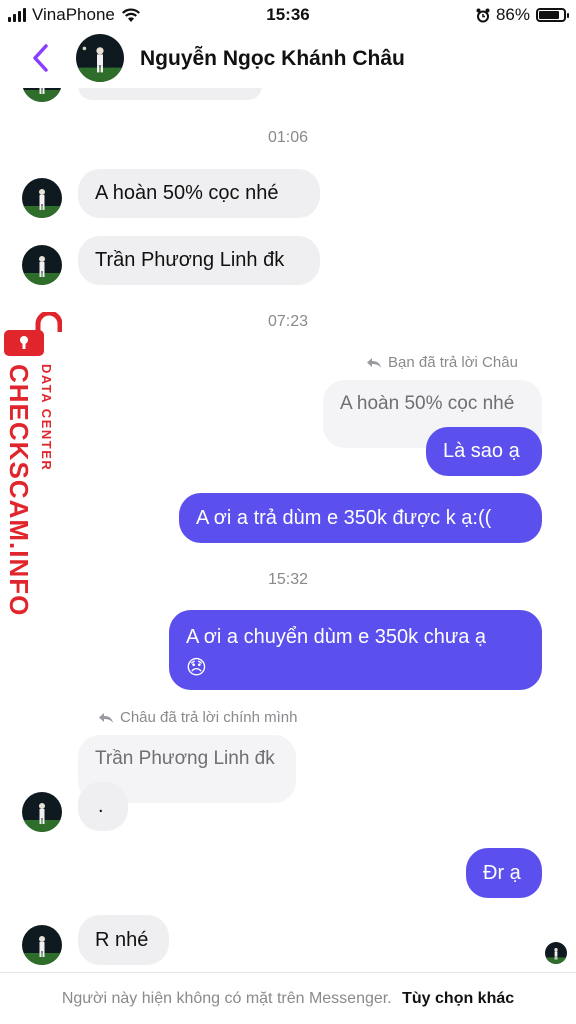 The width and height of the screenshot is (576, 1024). I want to click on message-text: A hoàn 50% cọc nhé, so click(187, 193).